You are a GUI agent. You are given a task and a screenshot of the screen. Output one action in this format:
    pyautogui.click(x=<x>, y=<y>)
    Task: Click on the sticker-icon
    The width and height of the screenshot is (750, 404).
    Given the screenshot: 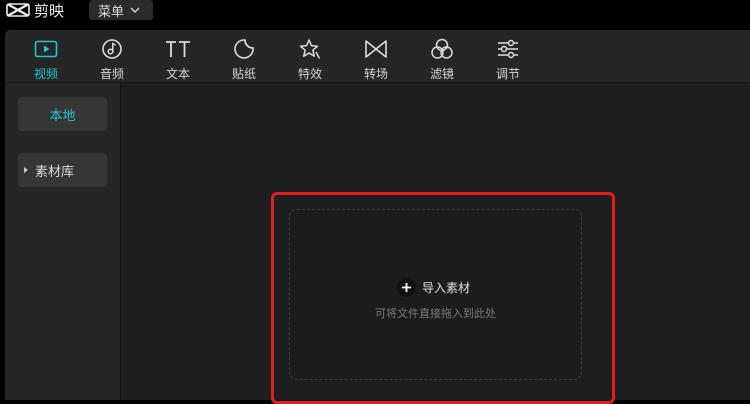 What is the action you would take?
    pyautogui.click(x=244, y=48)
    